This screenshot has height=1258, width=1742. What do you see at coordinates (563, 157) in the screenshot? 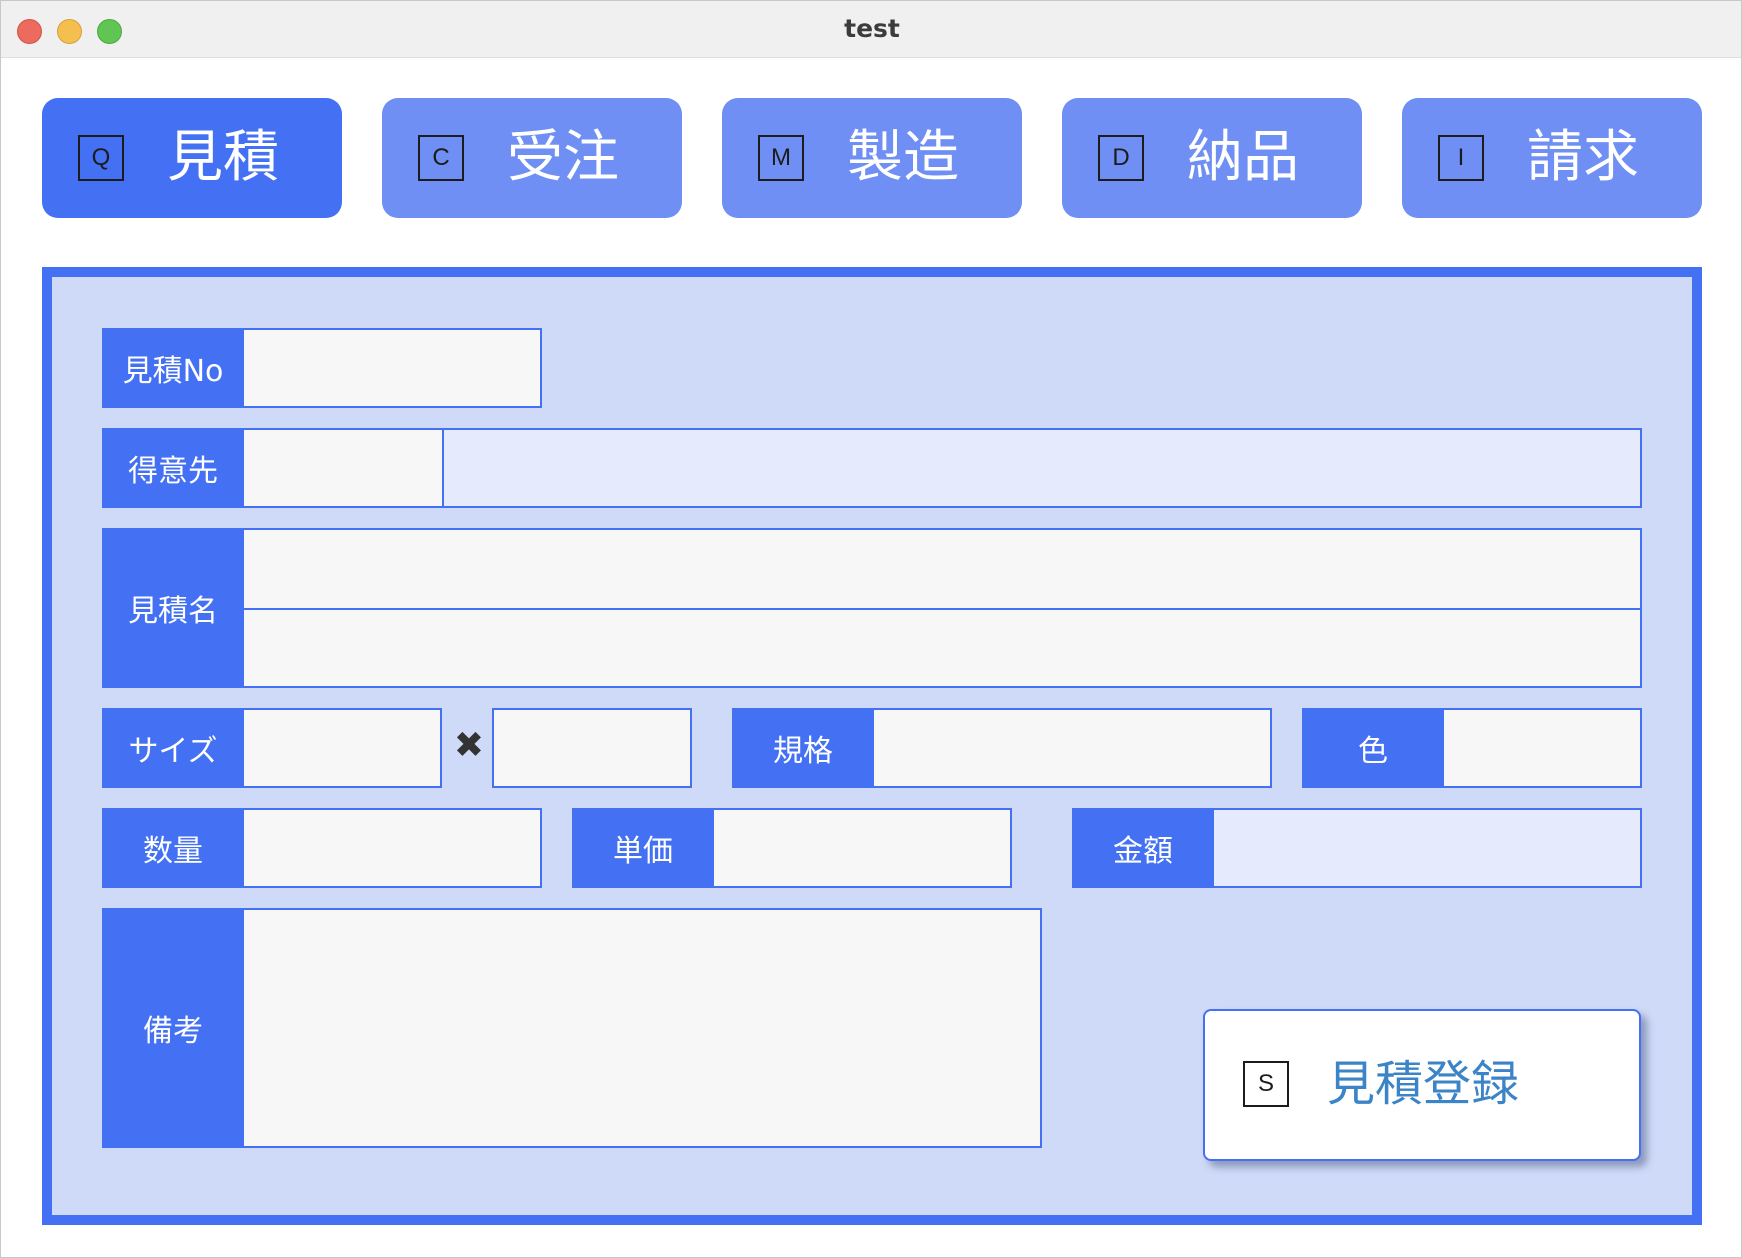
I see `nav-button-label: 受注` at bounding box center [563, 157].